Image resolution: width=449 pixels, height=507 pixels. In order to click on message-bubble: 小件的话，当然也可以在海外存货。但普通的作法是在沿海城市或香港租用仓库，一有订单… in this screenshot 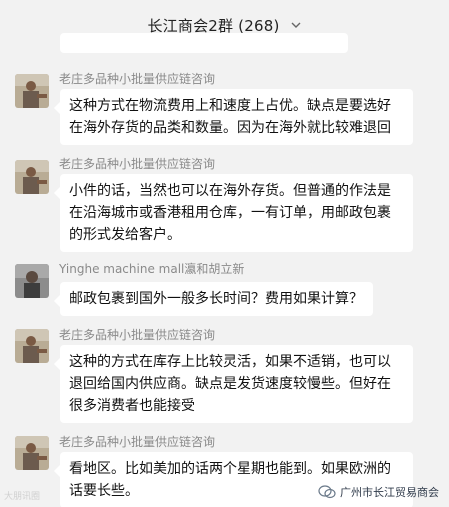, I will do `click(233, 213)`.